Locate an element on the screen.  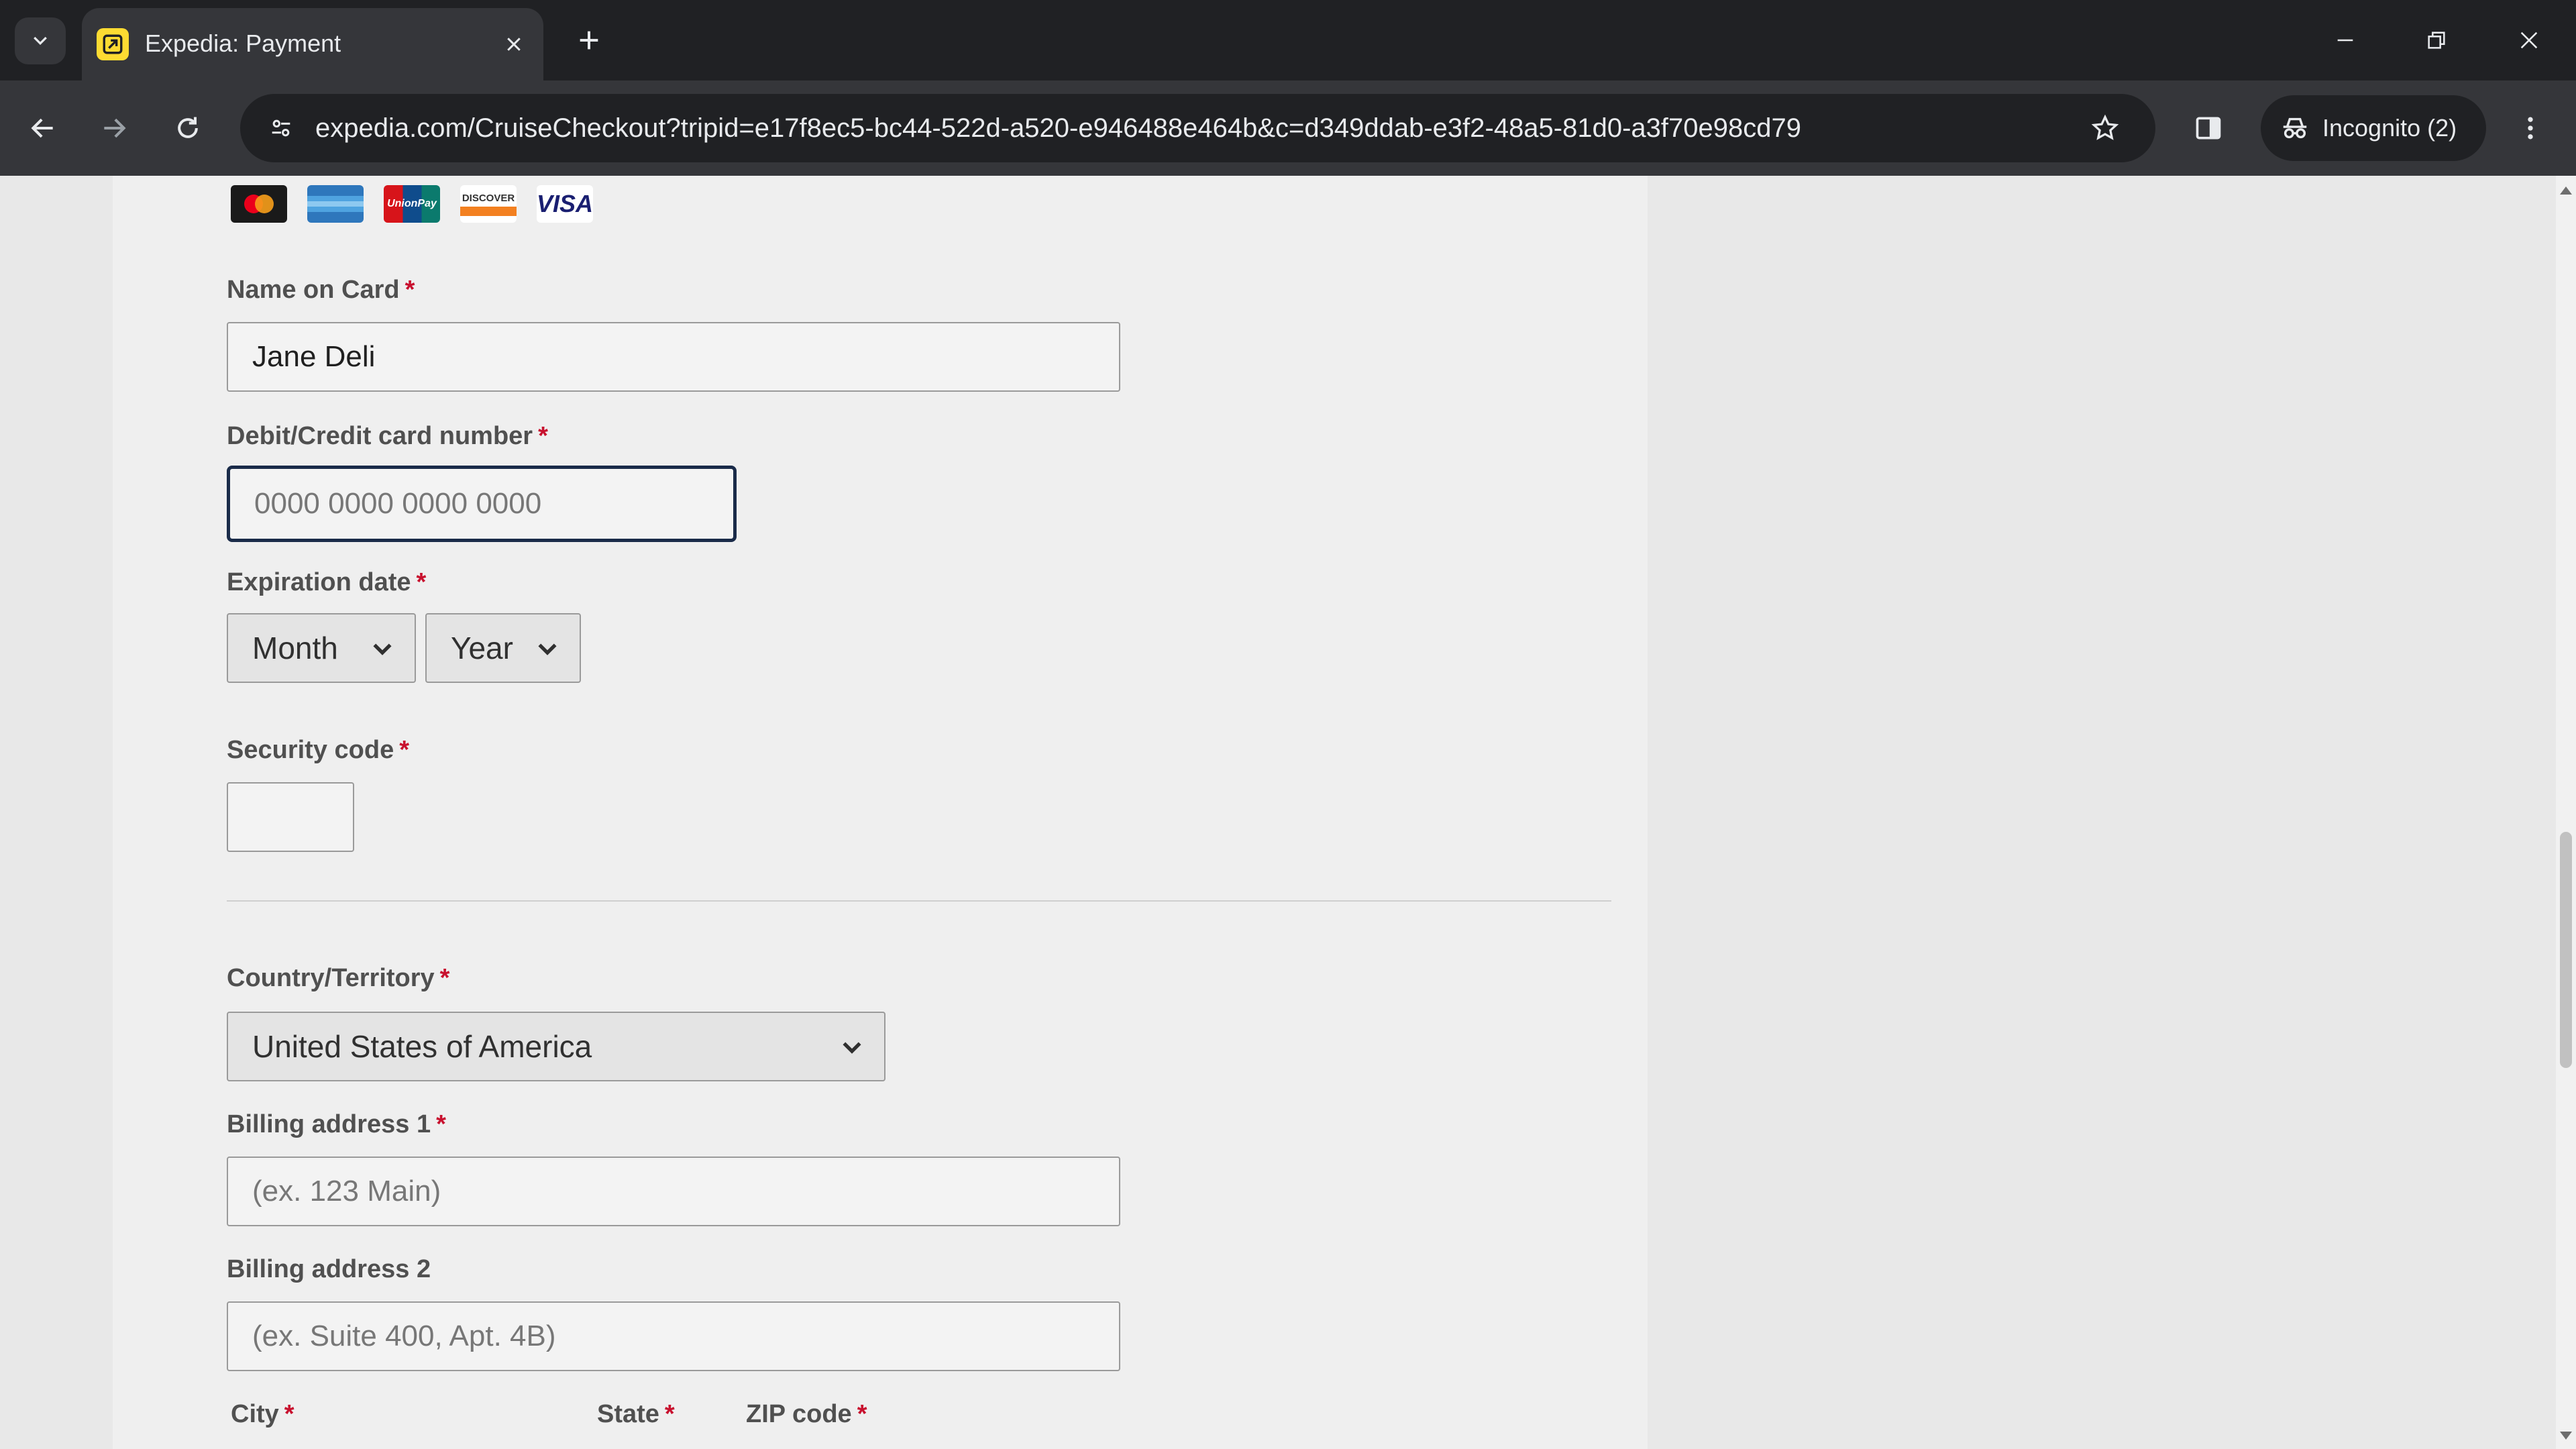
reload-icon is located at coordinates (188, 127).